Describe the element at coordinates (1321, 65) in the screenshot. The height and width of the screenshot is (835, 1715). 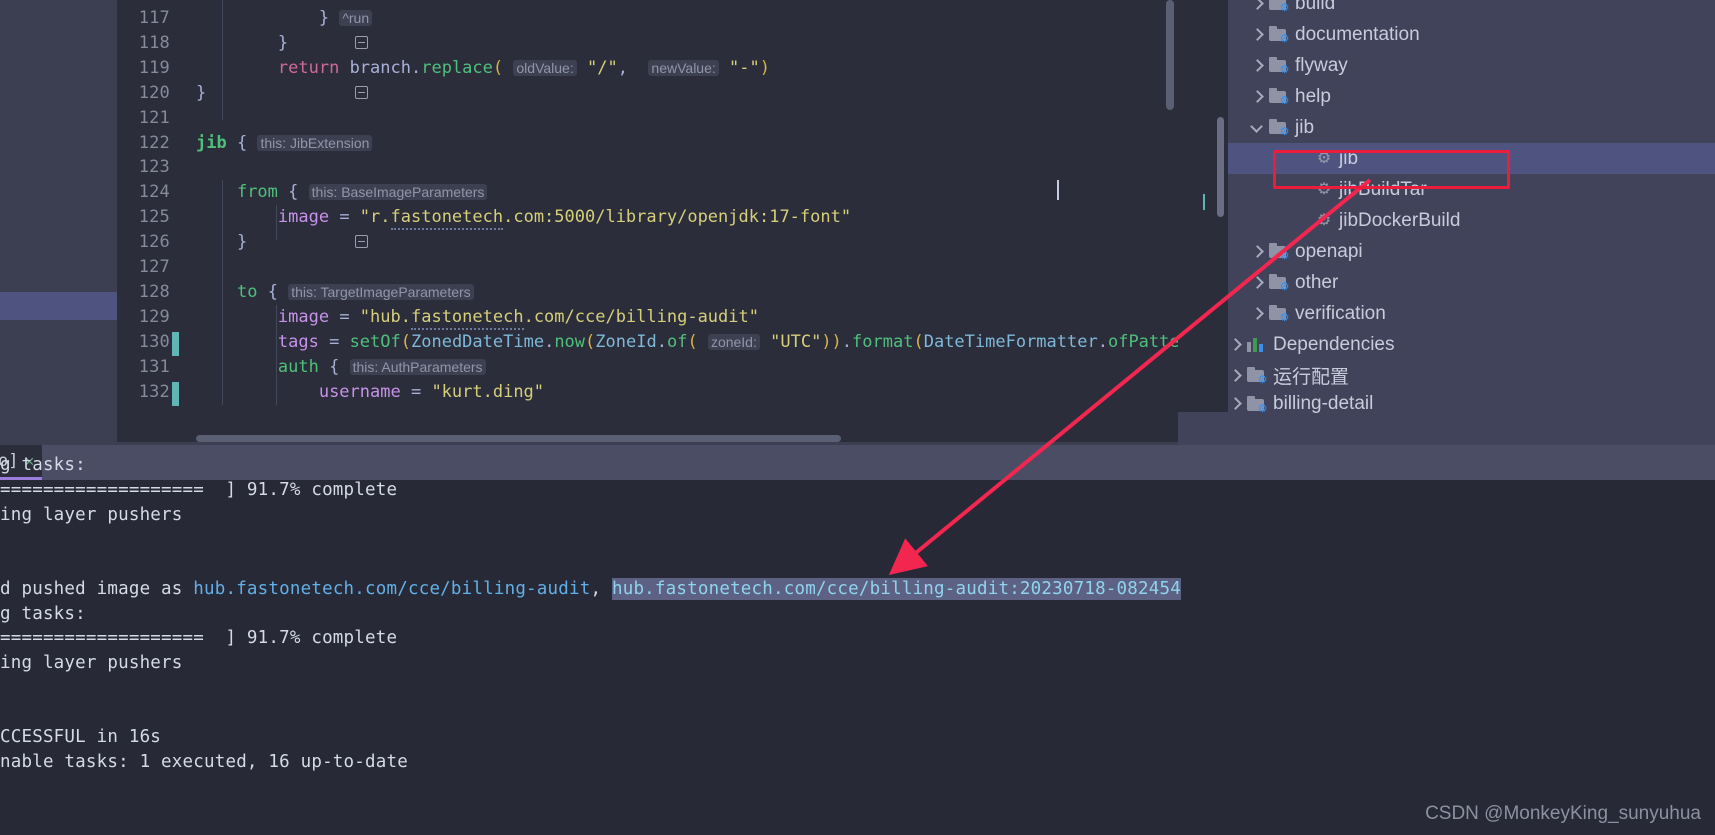
I see `tree-item-label: flyway` at that location.